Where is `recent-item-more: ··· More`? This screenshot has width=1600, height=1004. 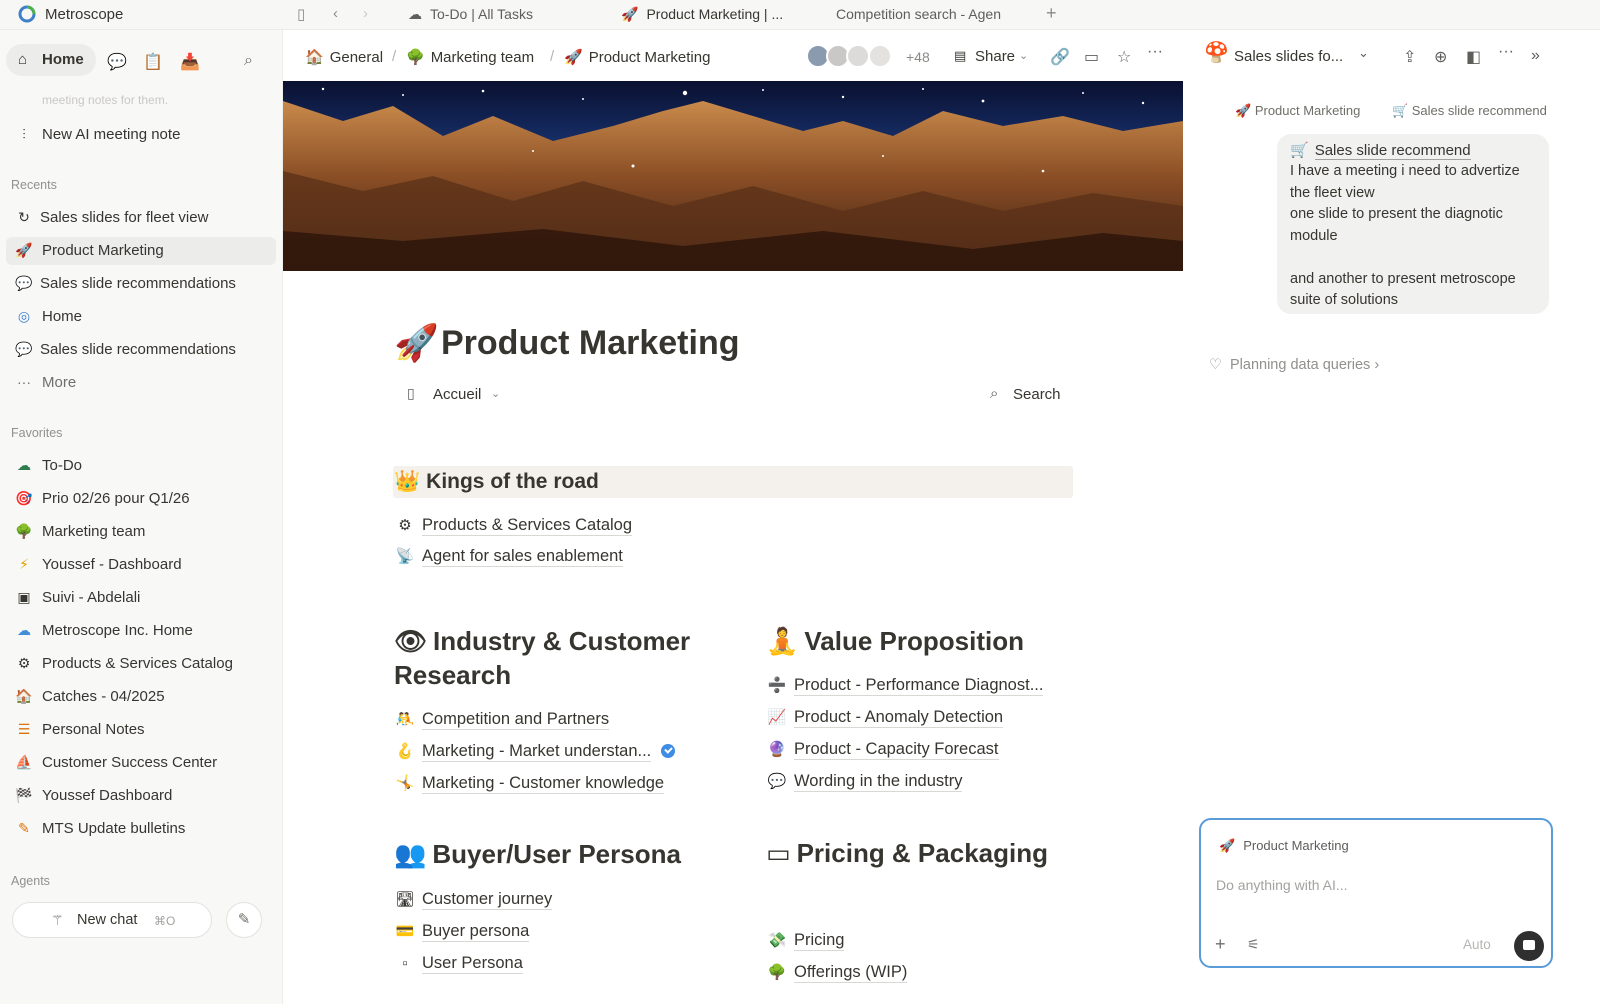 recent-item-more: ··· More is located at coordinates (141, 383).